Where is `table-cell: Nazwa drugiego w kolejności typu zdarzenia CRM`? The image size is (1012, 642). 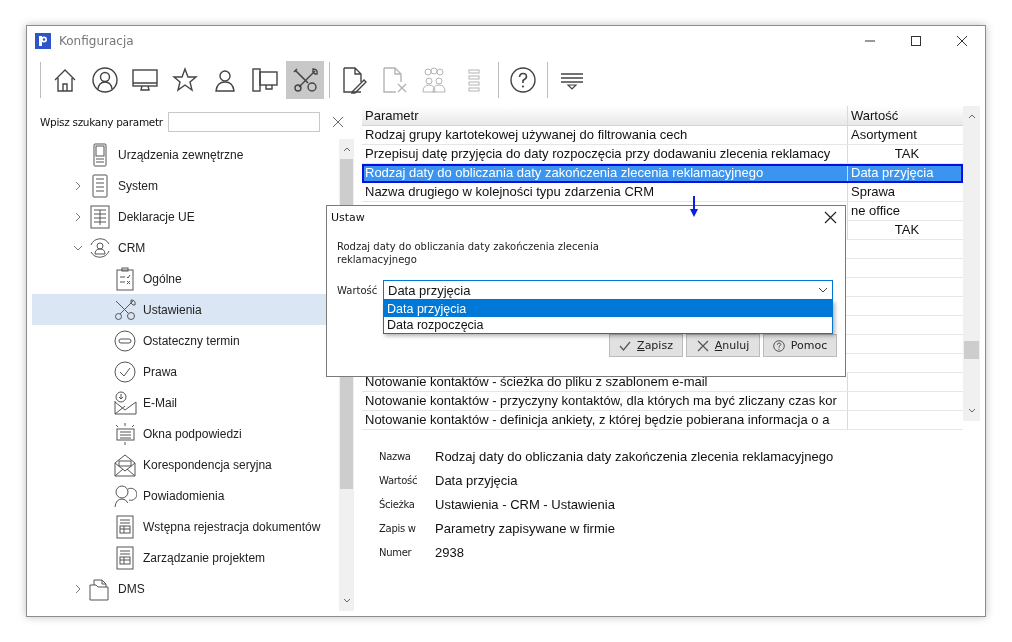
table-cell: Nazwa drugiego w kolejności typu zdarzenia CRM is located at coordinates (510, 191).